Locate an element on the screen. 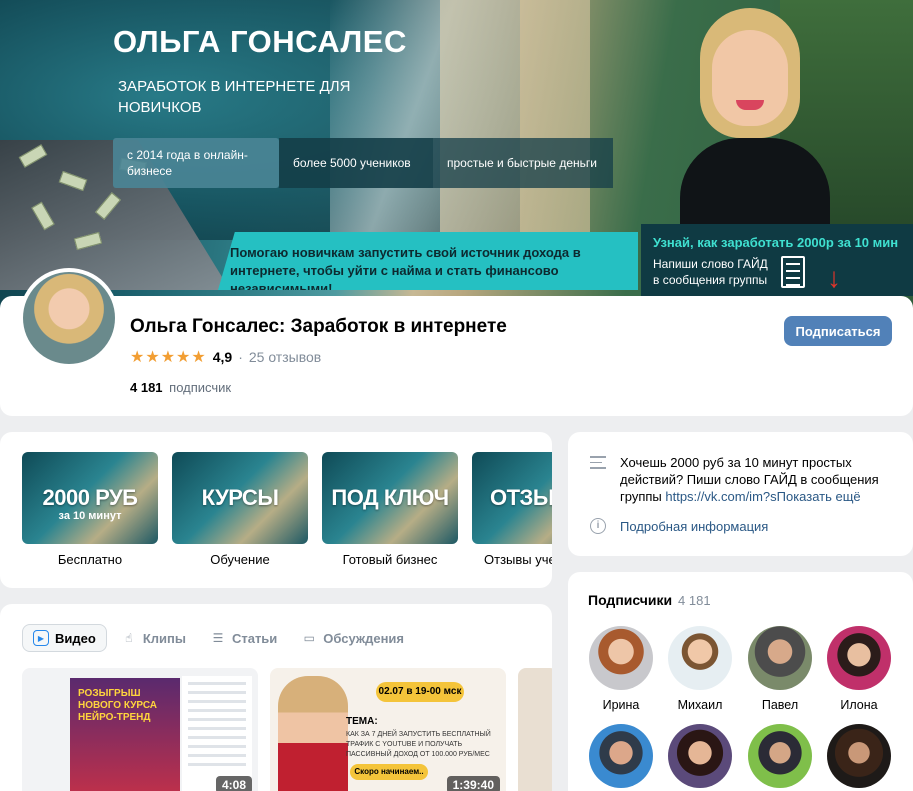  cover-title: ОЛЬГА ГОНСАЛЕС is located at coordinates (260, 41).